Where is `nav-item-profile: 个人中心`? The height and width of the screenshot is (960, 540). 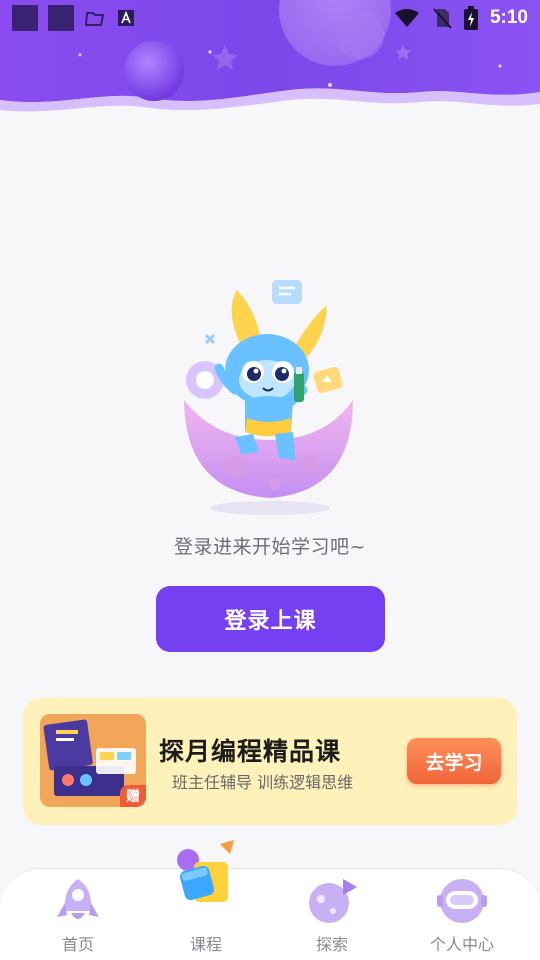
nav-item-profile: 个人中心 is located at coordinates (462, 914).